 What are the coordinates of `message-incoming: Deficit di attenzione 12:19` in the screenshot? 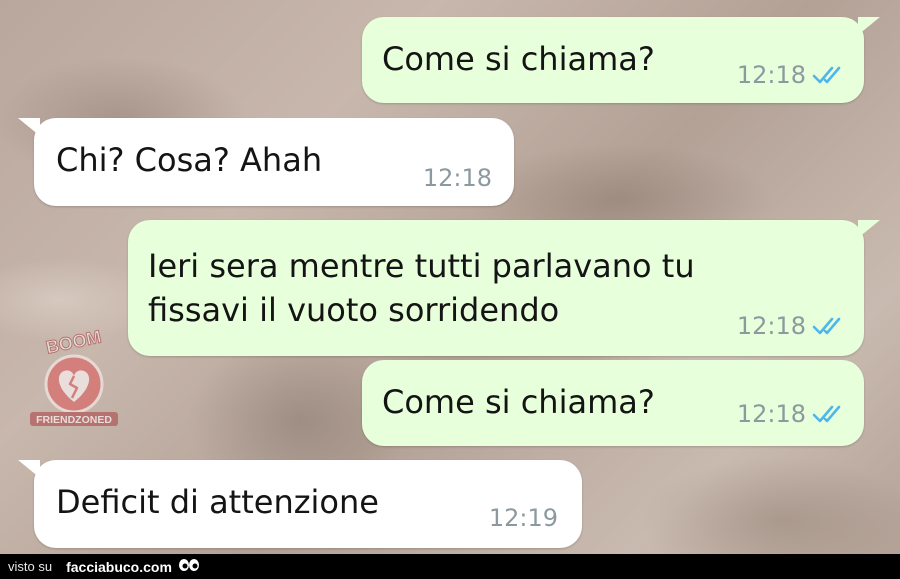 It's located at (300, 504).